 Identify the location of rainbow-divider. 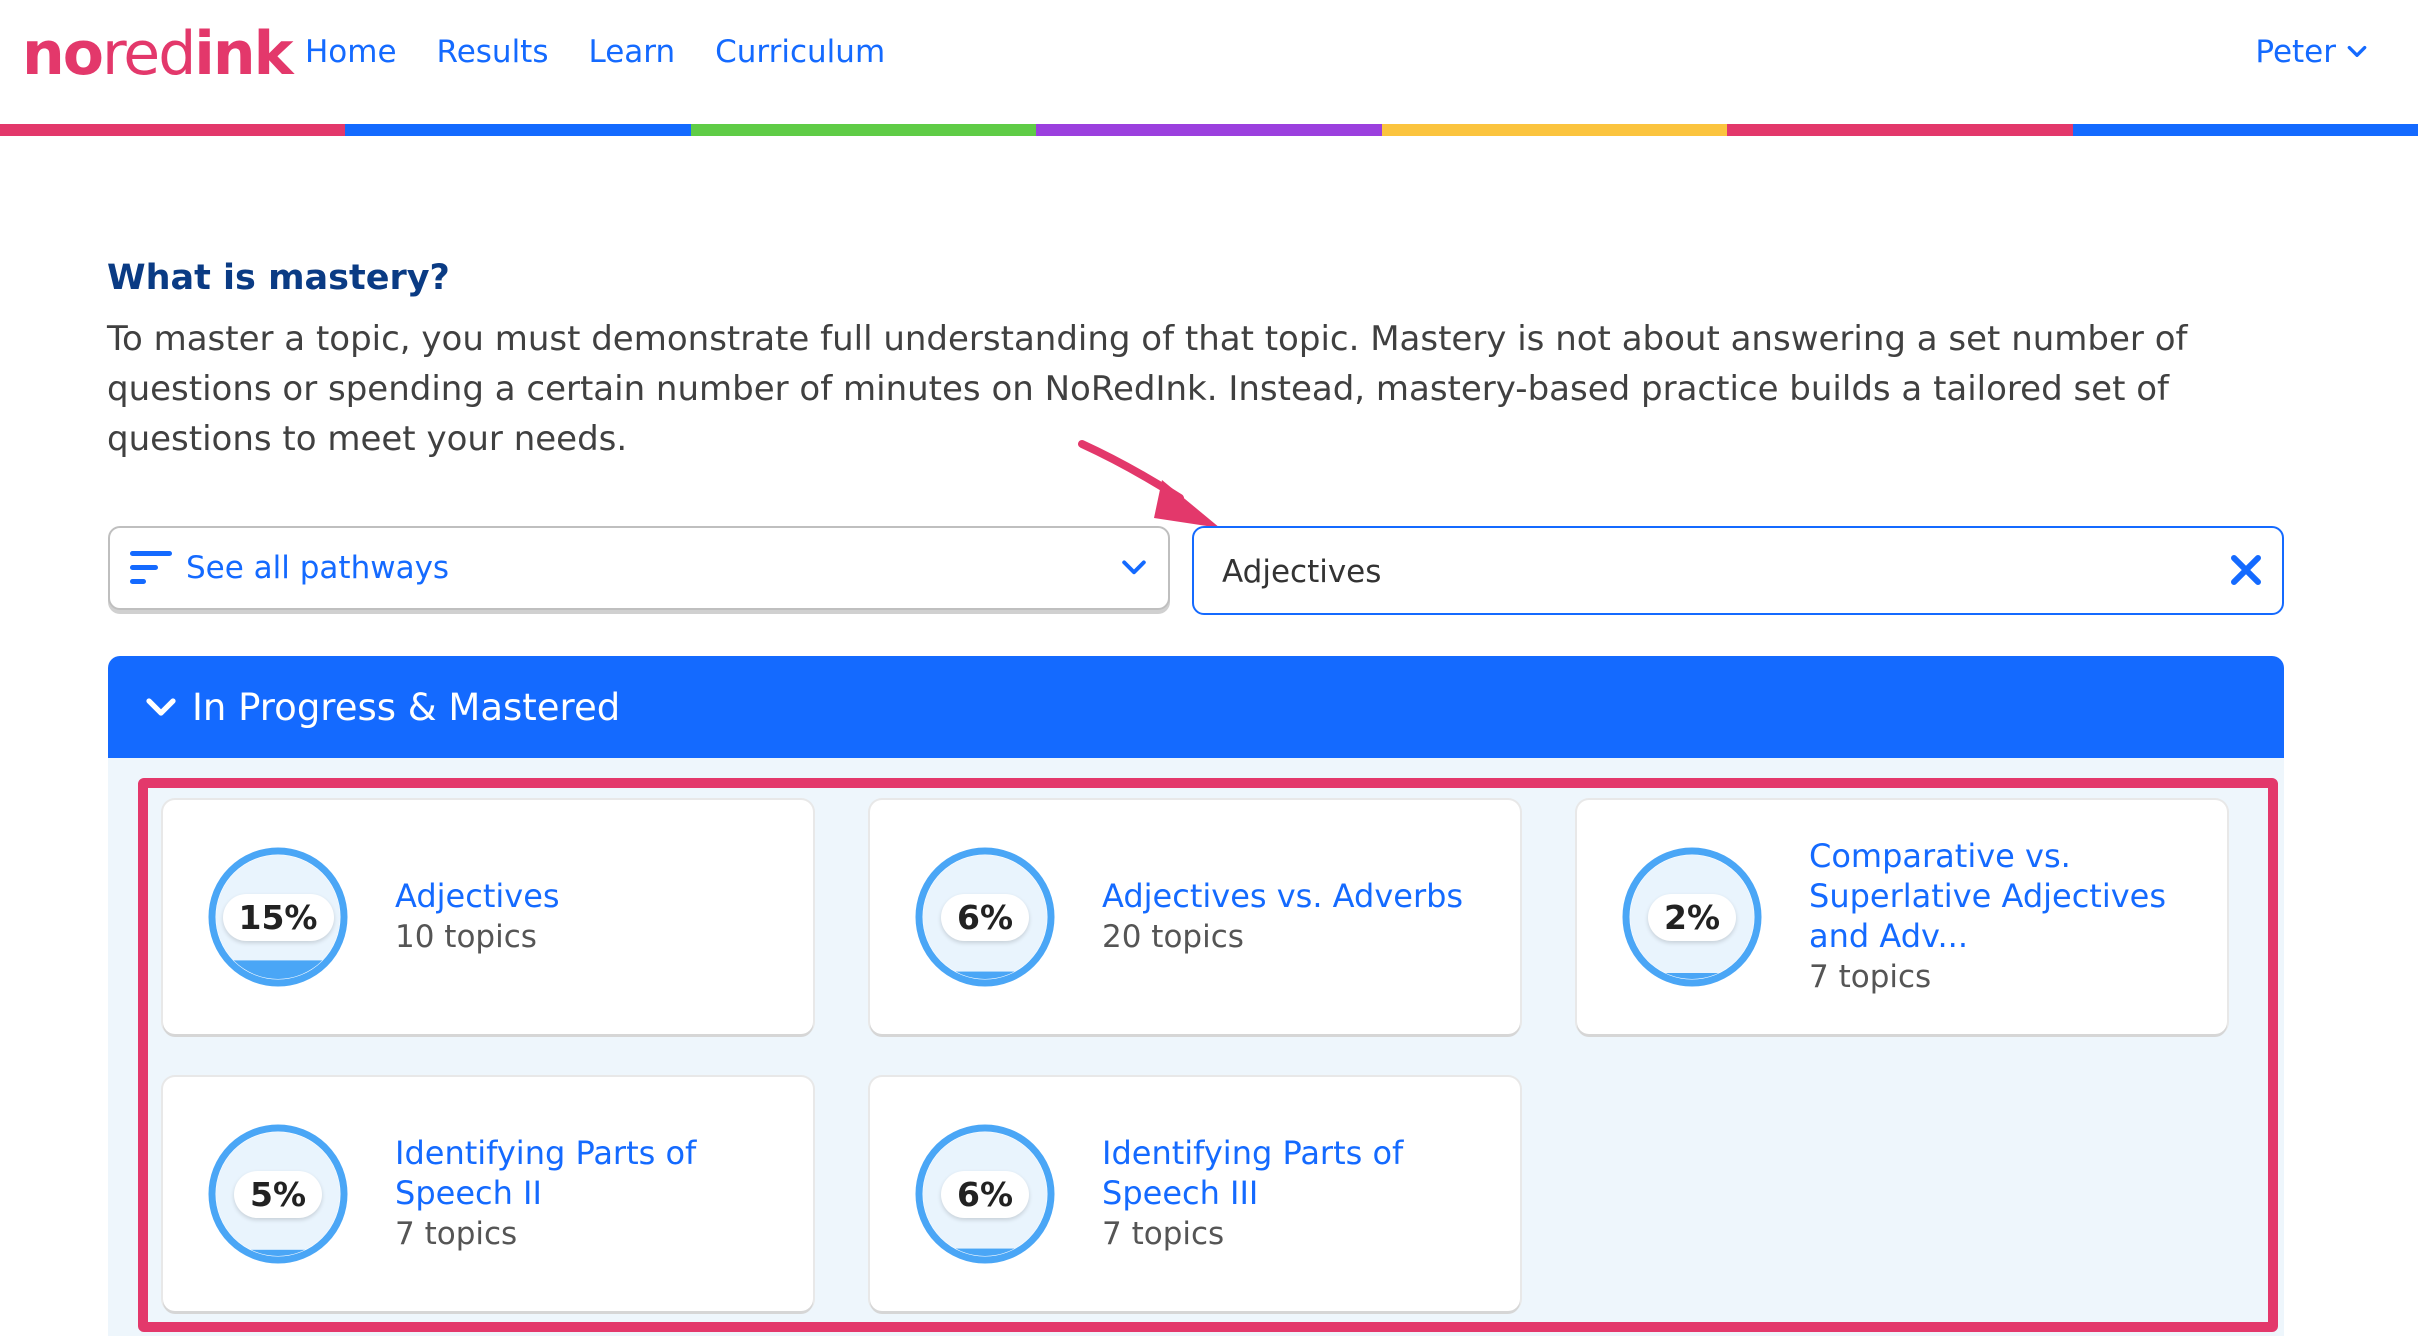
(1209, 130).